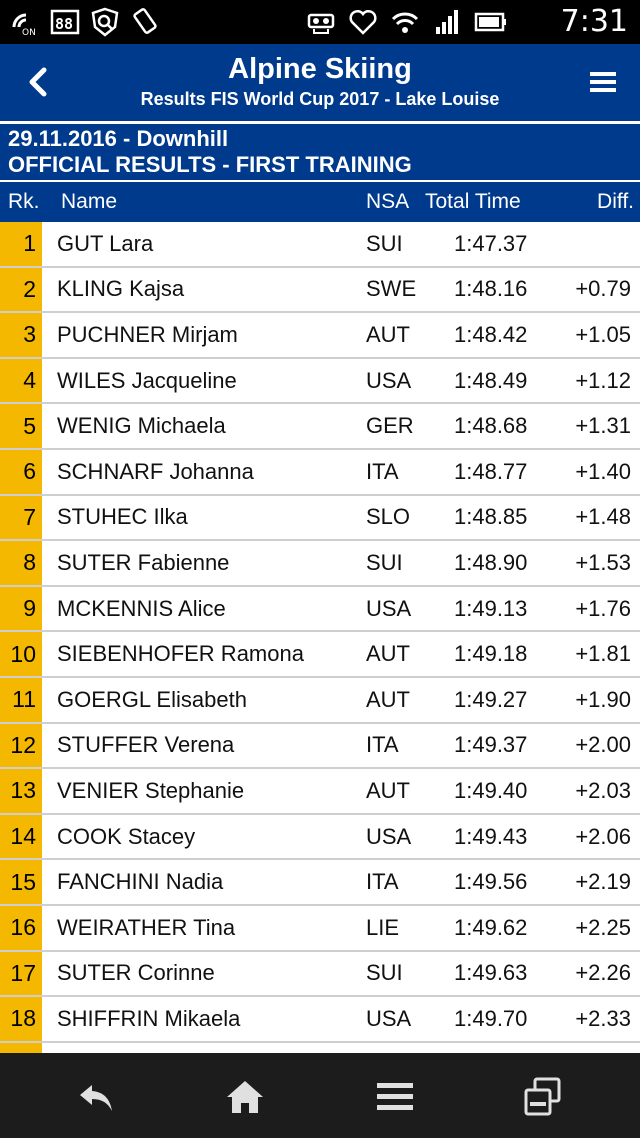 The height and width of the screenshot is (1138, 640). Describe the element at coordinates (146, 745) in the screenshot. I see `athlete-name: STUFFER Verena` at that location.